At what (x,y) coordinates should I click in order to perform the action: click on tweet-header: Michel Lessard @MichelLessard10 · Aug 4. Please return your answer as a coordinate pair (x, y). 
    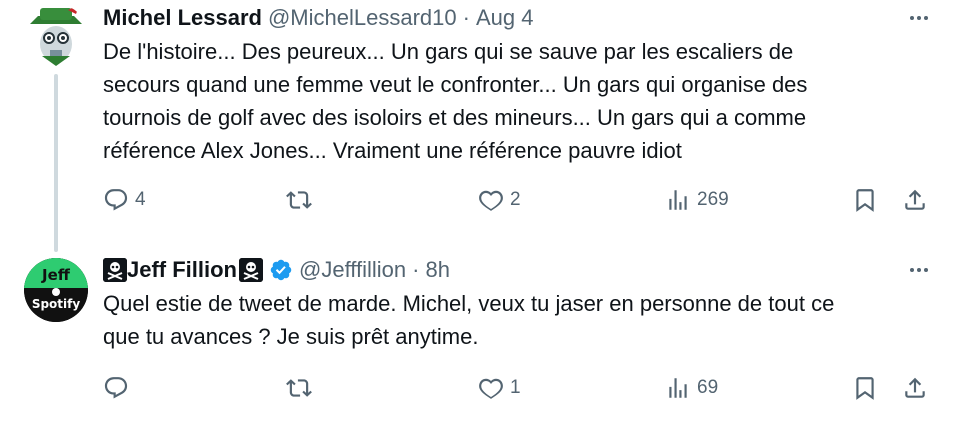
    Looking at the image, I should click on (318, 18).